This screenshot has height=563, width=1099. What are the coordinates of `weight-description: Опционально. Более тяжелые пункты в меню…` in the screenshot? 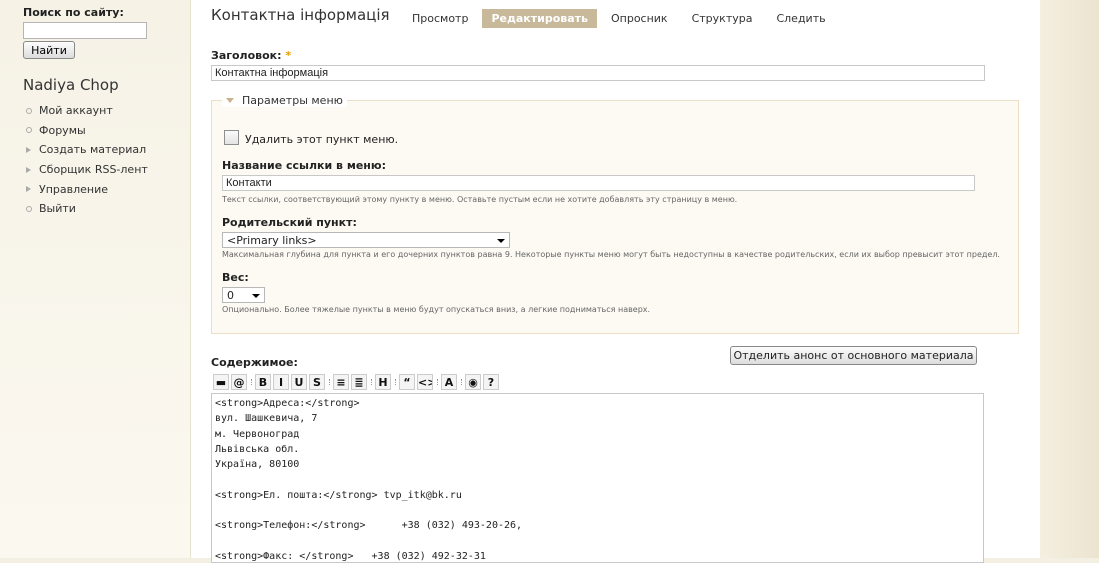 It's located at (436, 309).